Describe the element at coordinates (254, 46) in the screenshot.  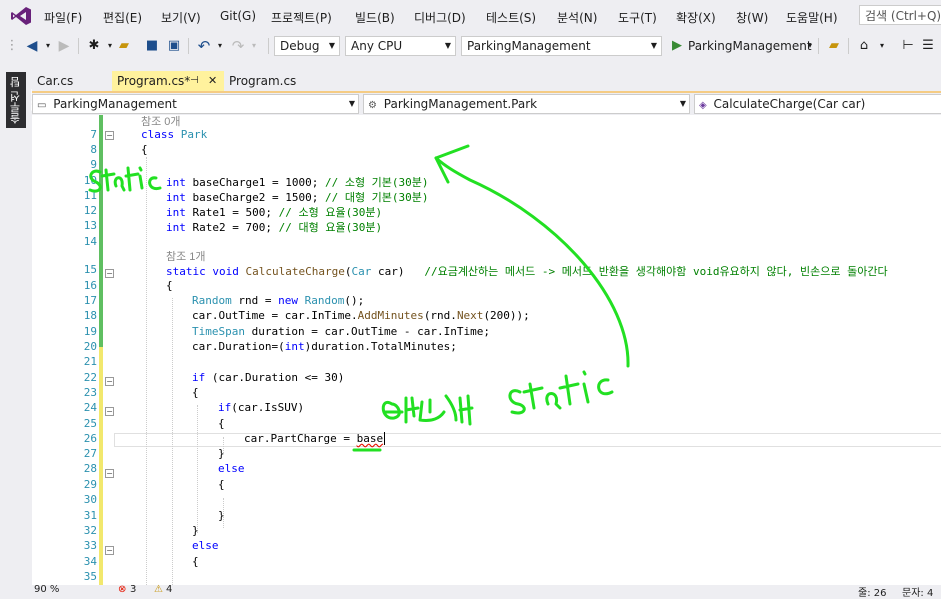
I see `redo-dropdown-icon: ▾` at that location.